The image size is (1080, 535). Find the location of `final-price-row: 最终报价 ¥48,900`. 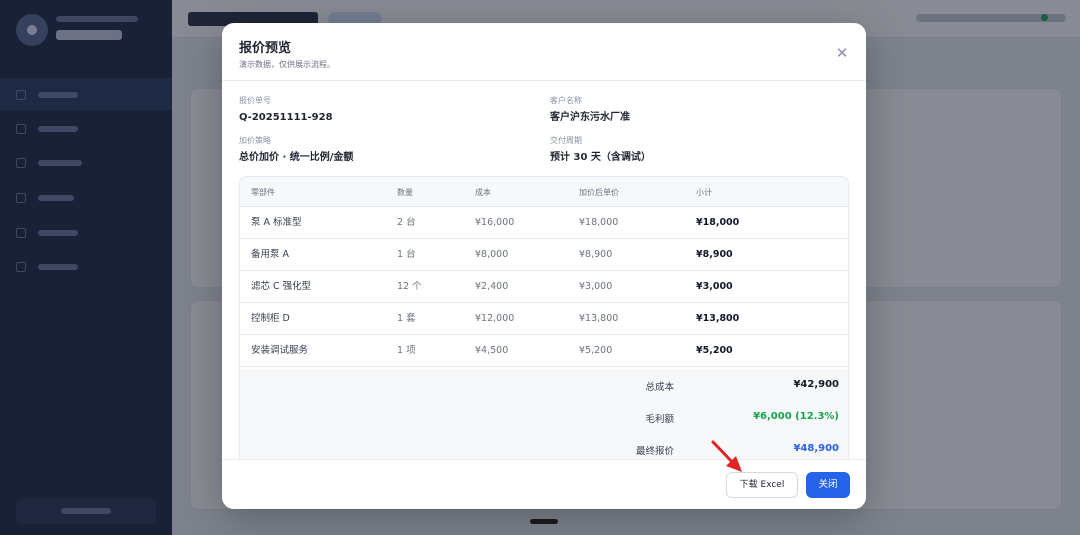

final-price-row: 最终报价 ¥48,900 is located at coordinates (737, 450).